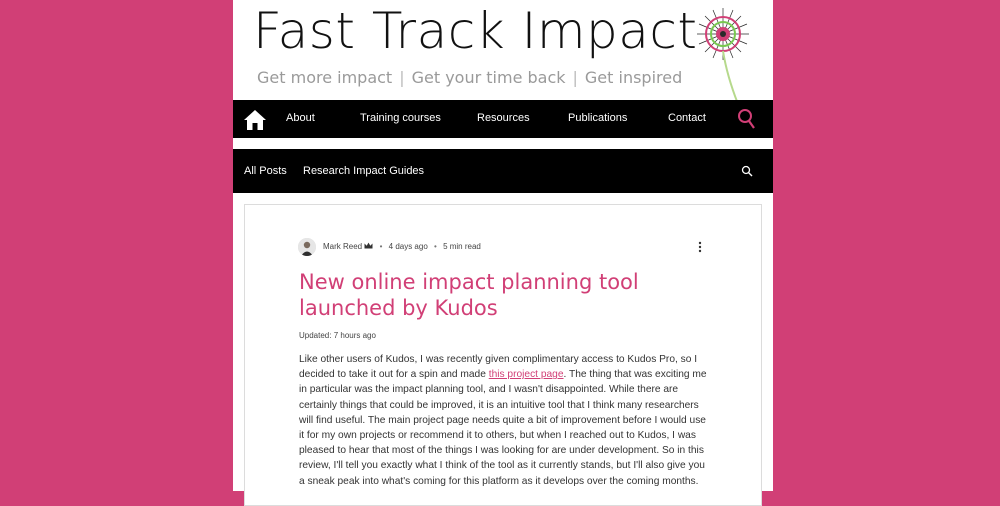  Describe the element at coordinates (325, 77) in the screenshot. I see `tagline-part-1: Get more impact` at that location.